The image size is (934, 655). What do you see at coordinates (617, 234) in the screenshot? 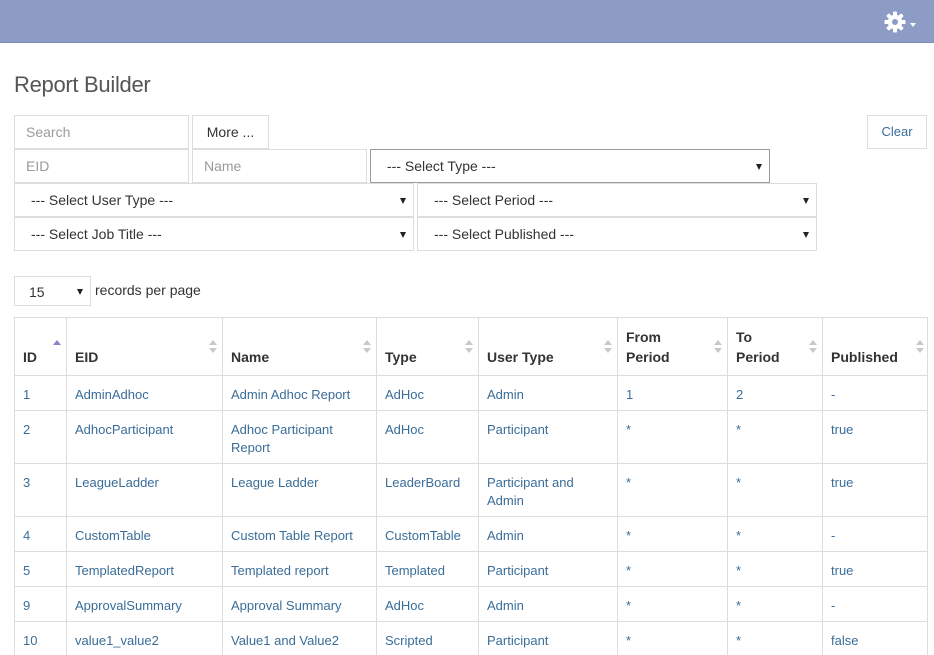
I see `published-select: --- Select Published ---` at bounding box center [617, 234].